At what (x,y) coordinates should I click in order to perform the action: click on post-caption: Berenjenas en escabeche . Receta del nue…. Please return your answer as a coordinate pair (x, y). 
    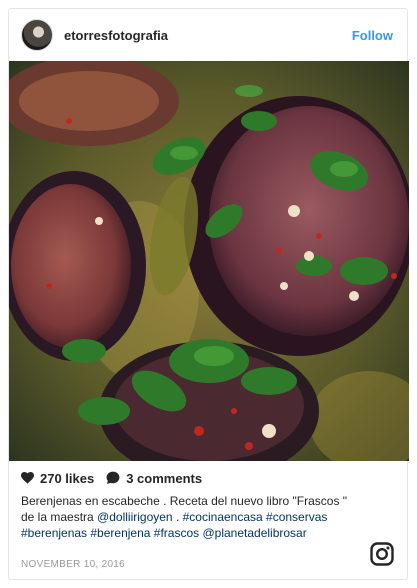
    Looking at the image, I should click on (186, 517).